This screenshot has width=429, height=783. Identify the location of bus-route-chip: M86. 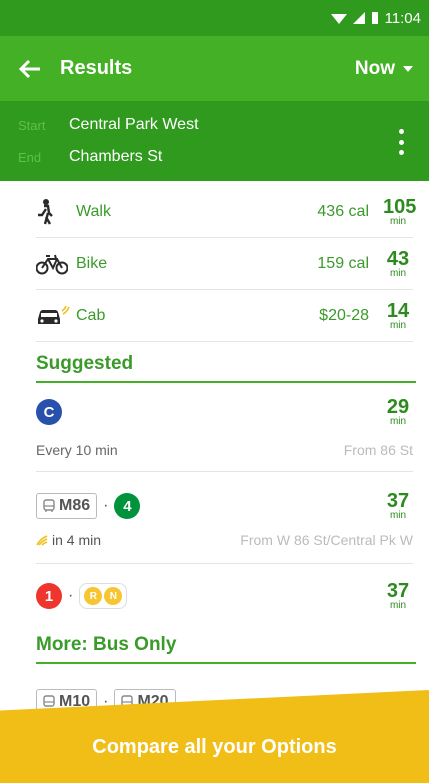
(67, 506).